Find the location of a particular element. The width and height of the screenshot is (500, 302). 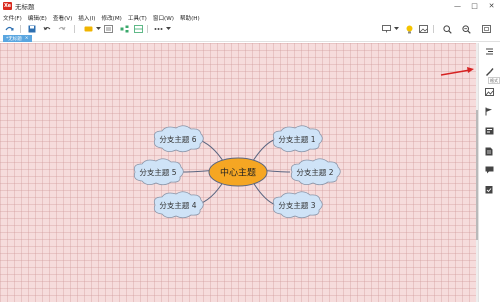

note-icon is located at coordinates (489, 151).